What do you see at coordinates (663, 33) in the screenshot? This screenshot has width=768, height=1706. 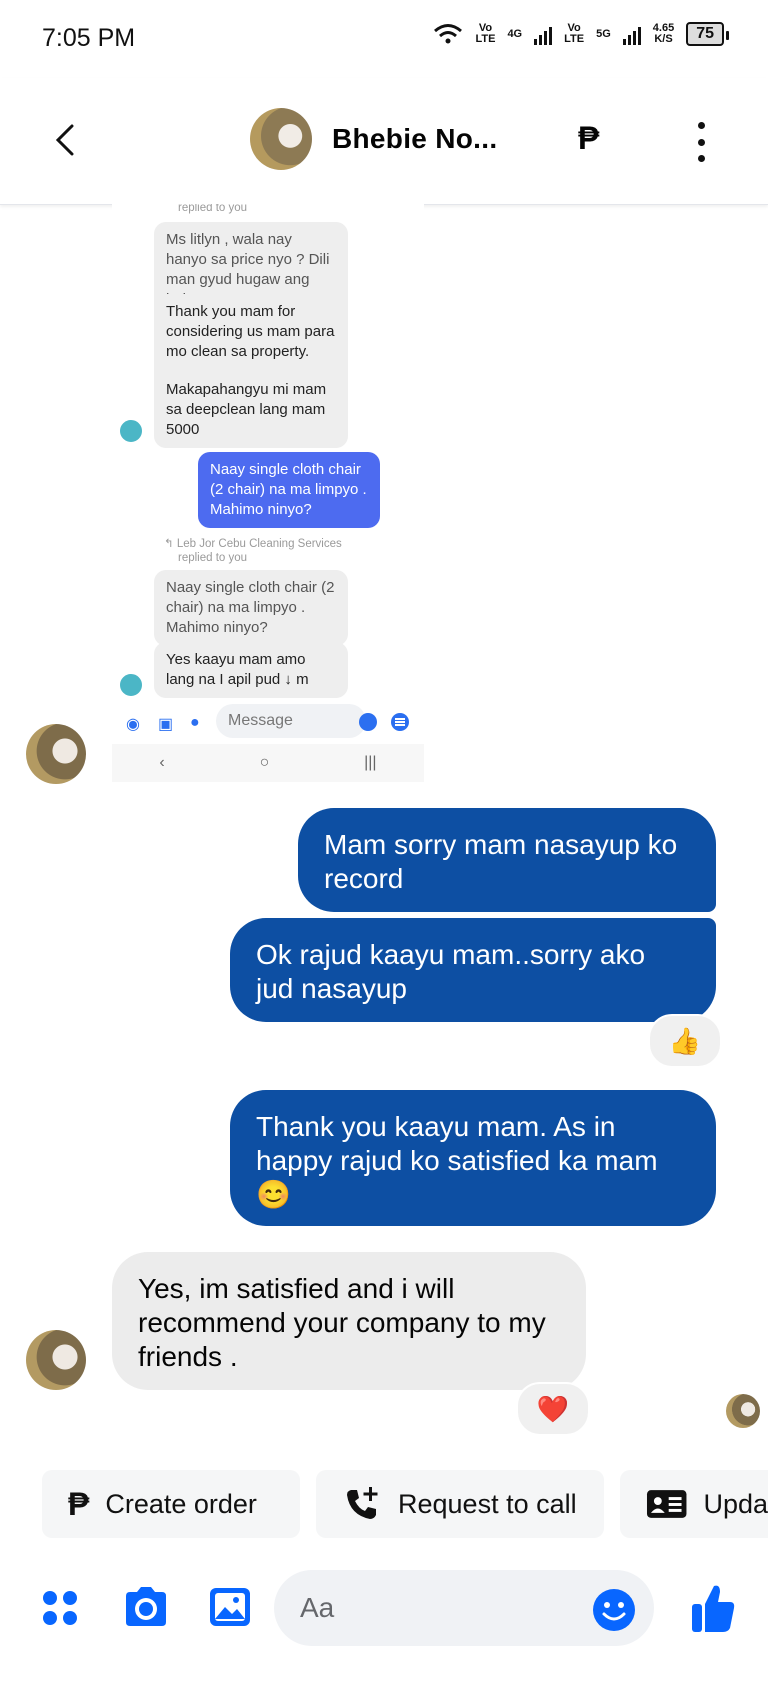 I see `network-speed: 4.65 K/S` at bounding box center [663, 33].